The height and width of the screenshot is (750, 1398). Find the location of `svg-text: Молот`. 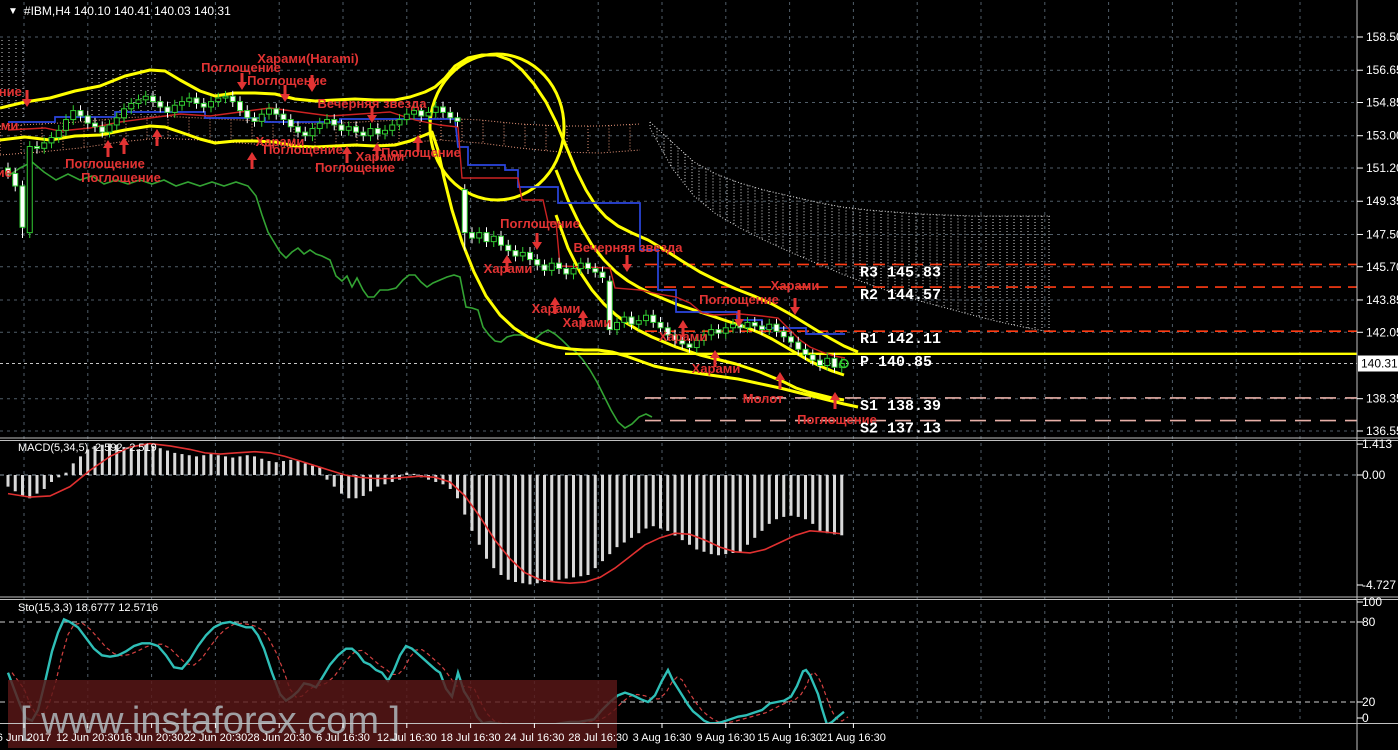

svg-text: Молот is located at coordinates (763, 398).